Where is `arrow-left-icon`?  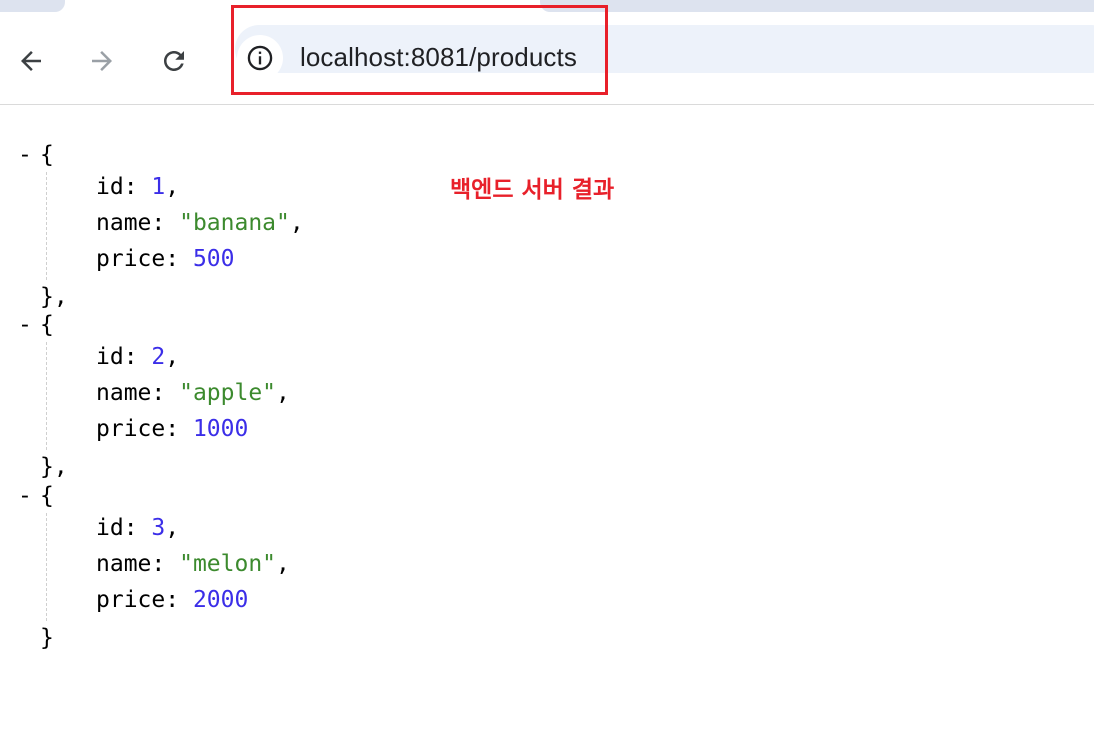
arrow-left-icon is located at coordinates (31, 61).